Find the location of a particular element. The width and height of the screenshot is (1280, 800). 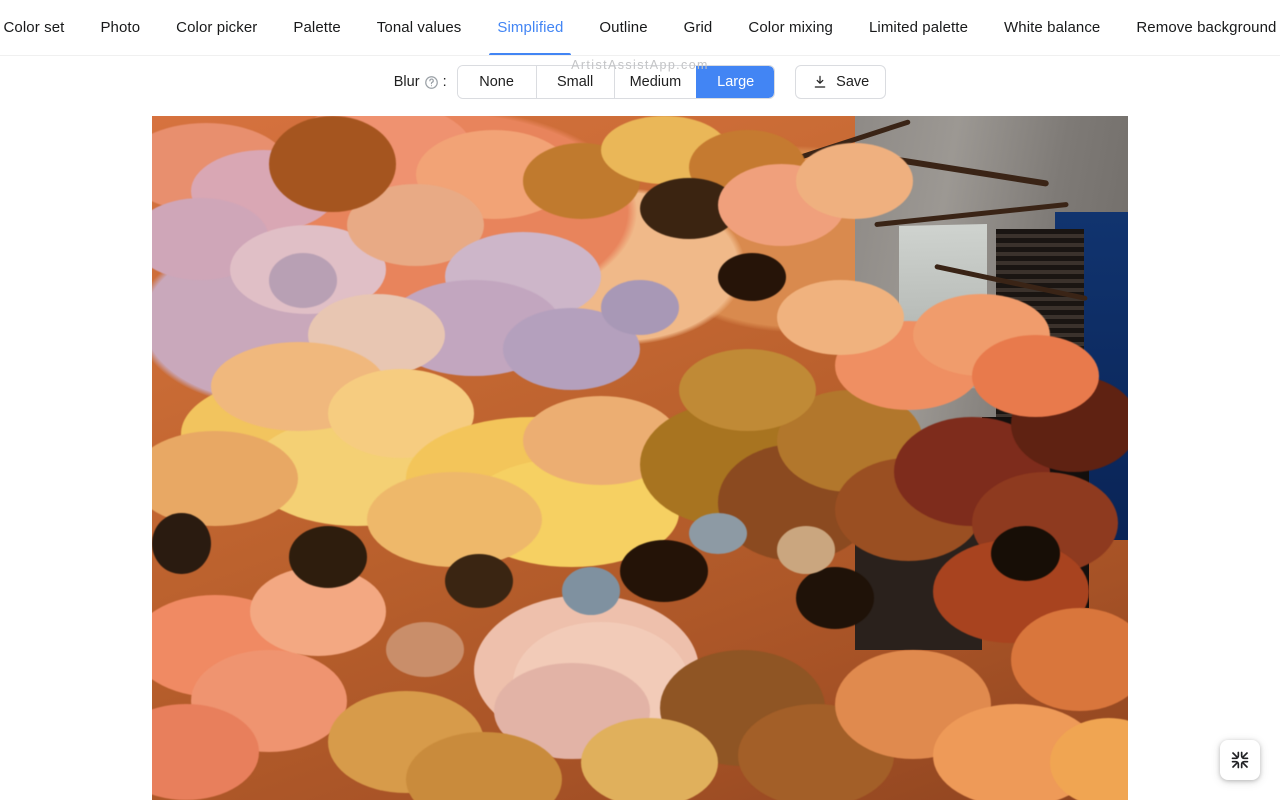

blur-label-group: Blur : is located at coordinates (420, 82).